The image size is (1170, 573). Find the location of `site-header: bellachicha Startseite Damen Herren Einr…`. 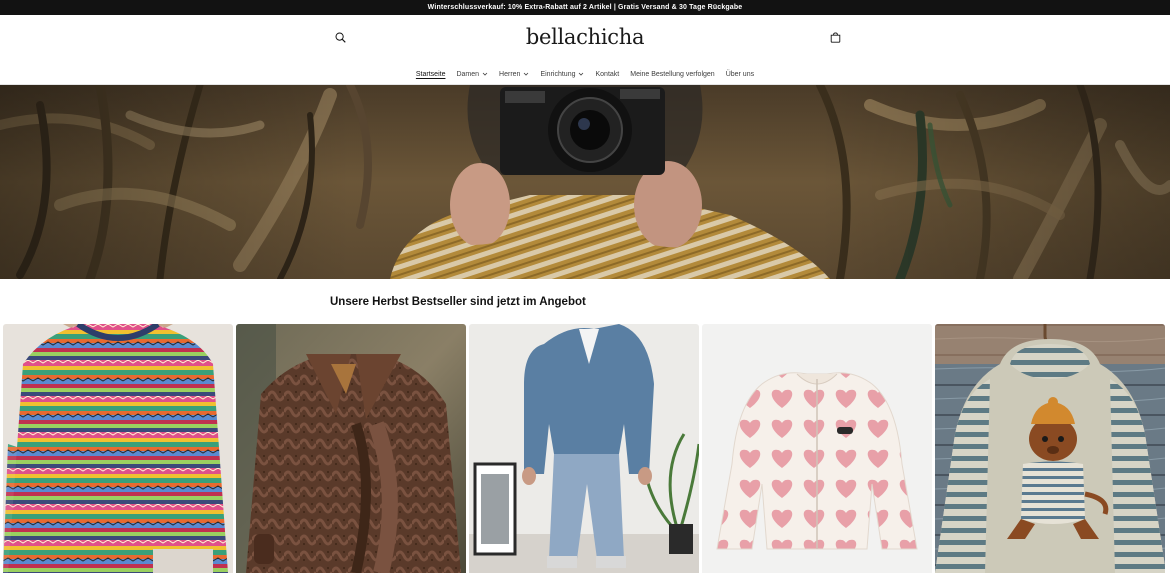

site-header: bellachicha Startseite Damen Herren Einr… is located at coordinates (585, 50).